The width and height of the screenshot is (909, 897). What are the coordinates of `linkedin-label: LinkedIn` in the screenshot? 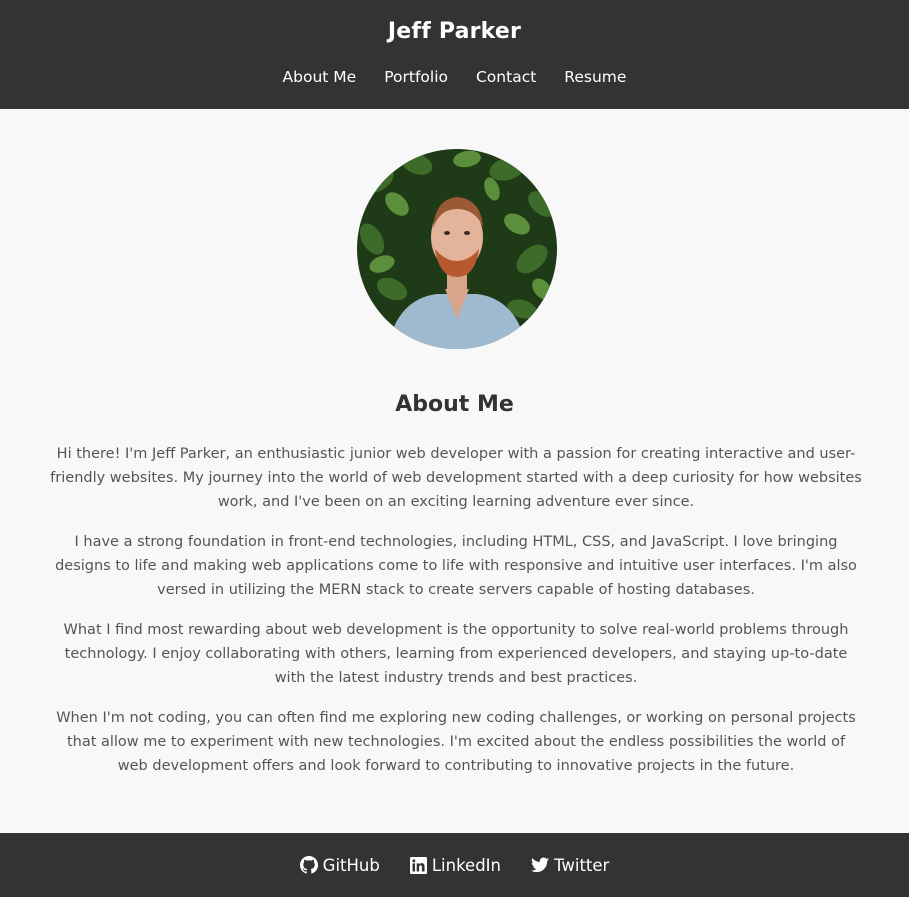 It's located at (466, 865).